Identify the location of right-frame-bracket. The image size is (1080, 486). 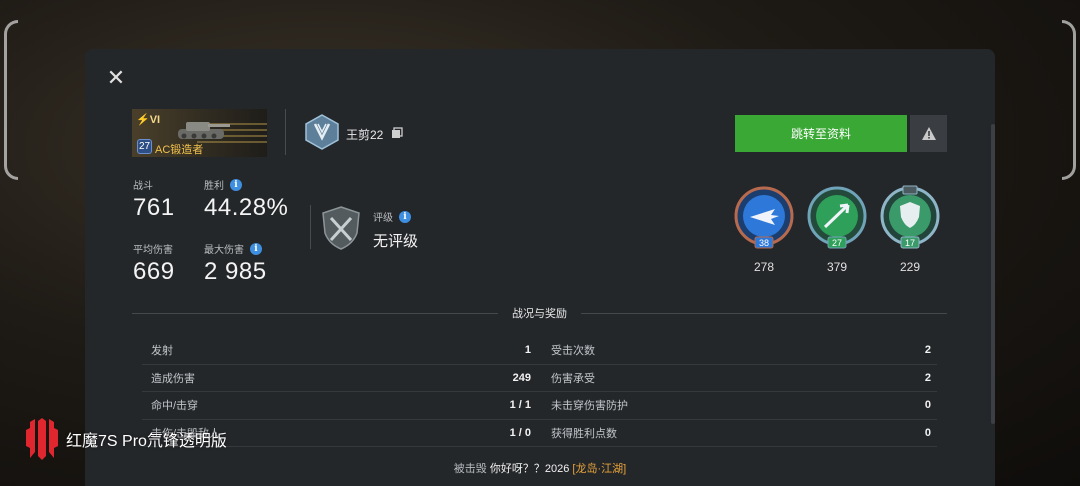
(1069, 100).